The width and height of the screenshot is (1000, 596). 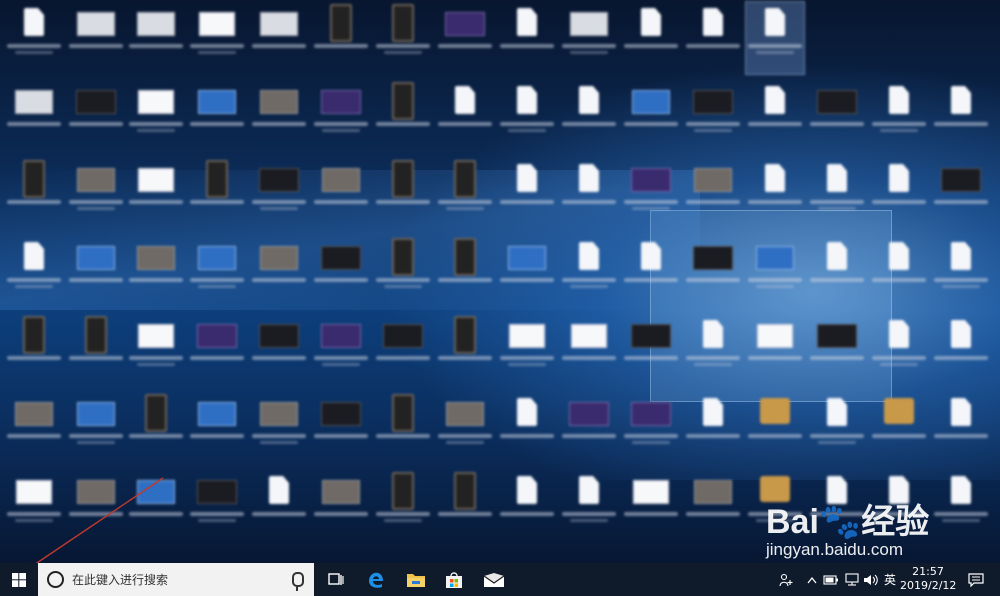 What do you see at coordinates (812, 579) in the screenshot?
I see `show-hidden-icons-button` at bounding box center [812, 579].